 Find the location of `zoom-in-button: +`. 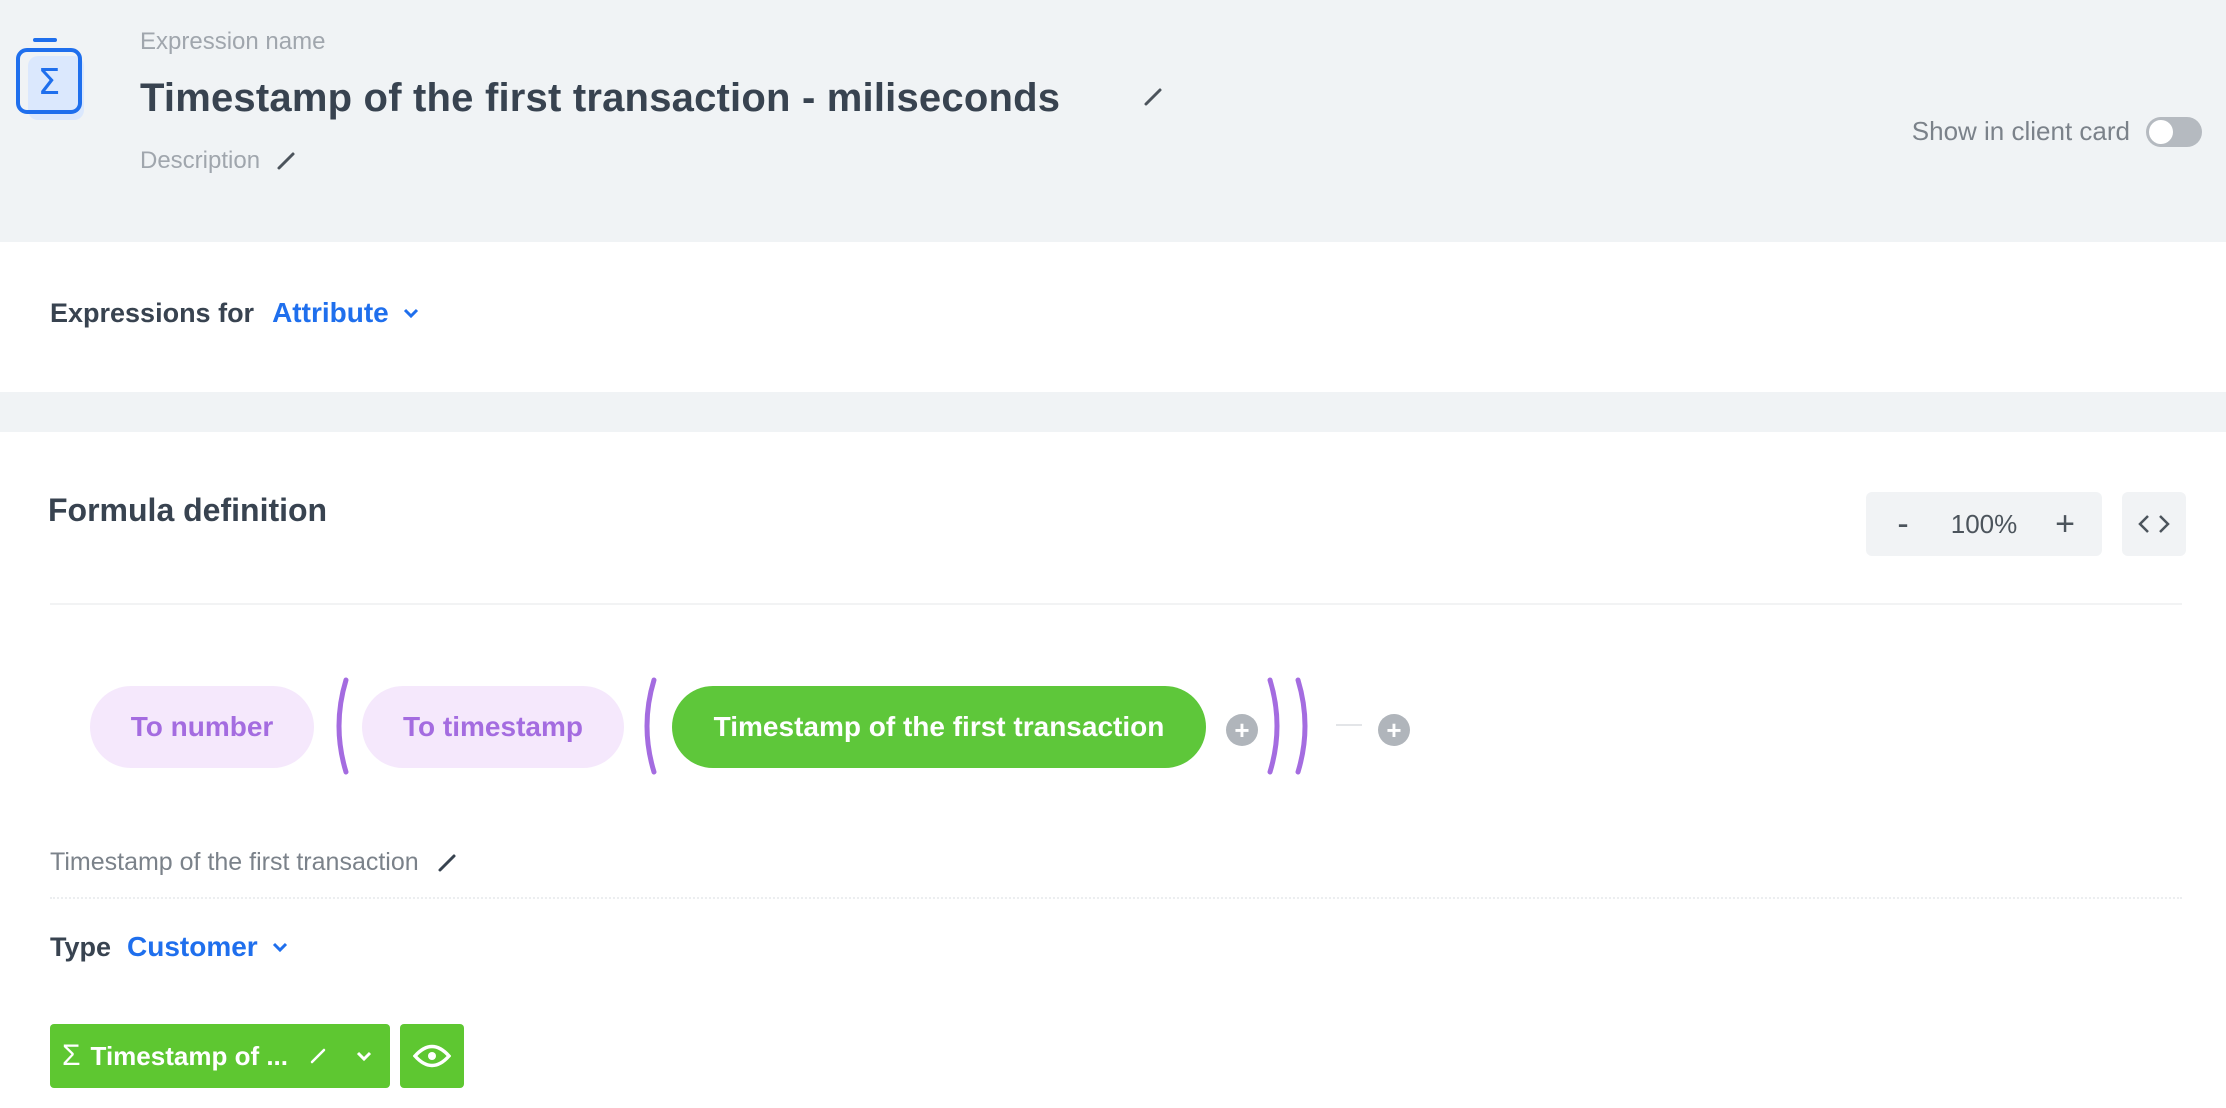

zoom-in-button: + is located at coordinates (2065, 524).